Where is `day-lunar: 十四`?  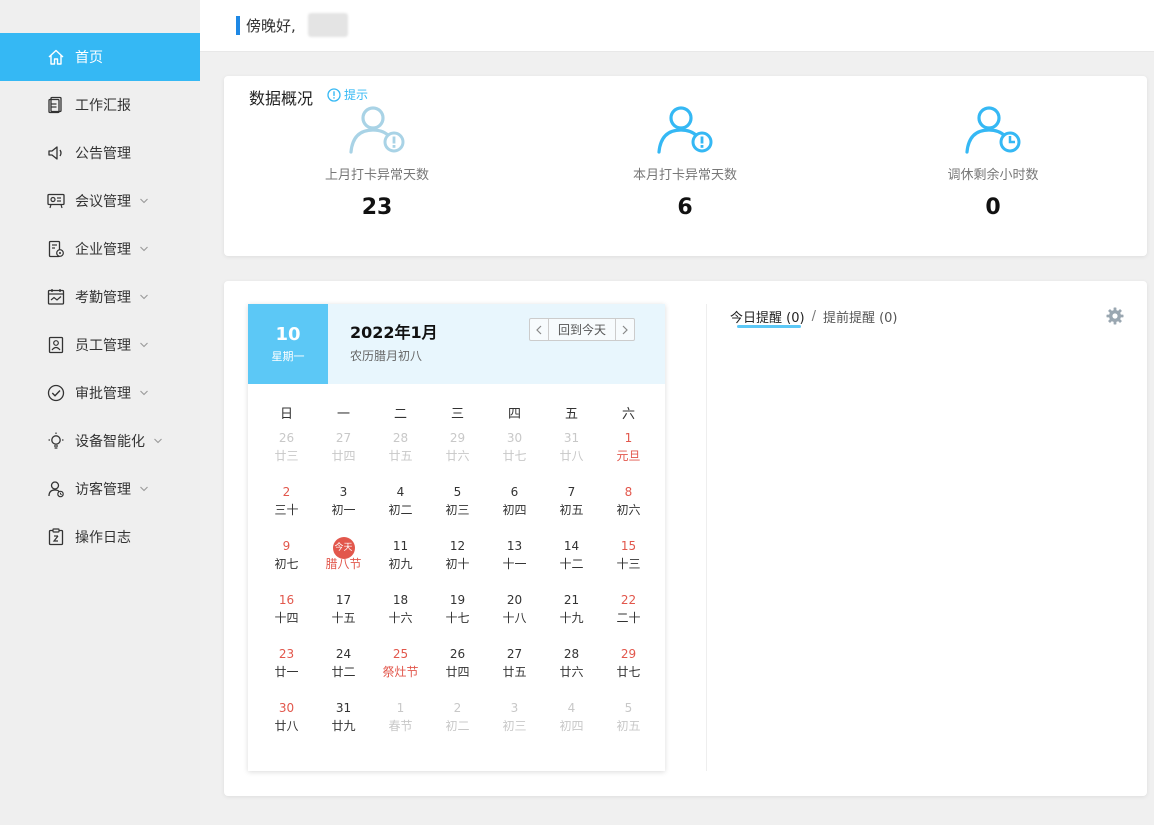
day-lunar: 十四 is located at coordinates (286, 618).